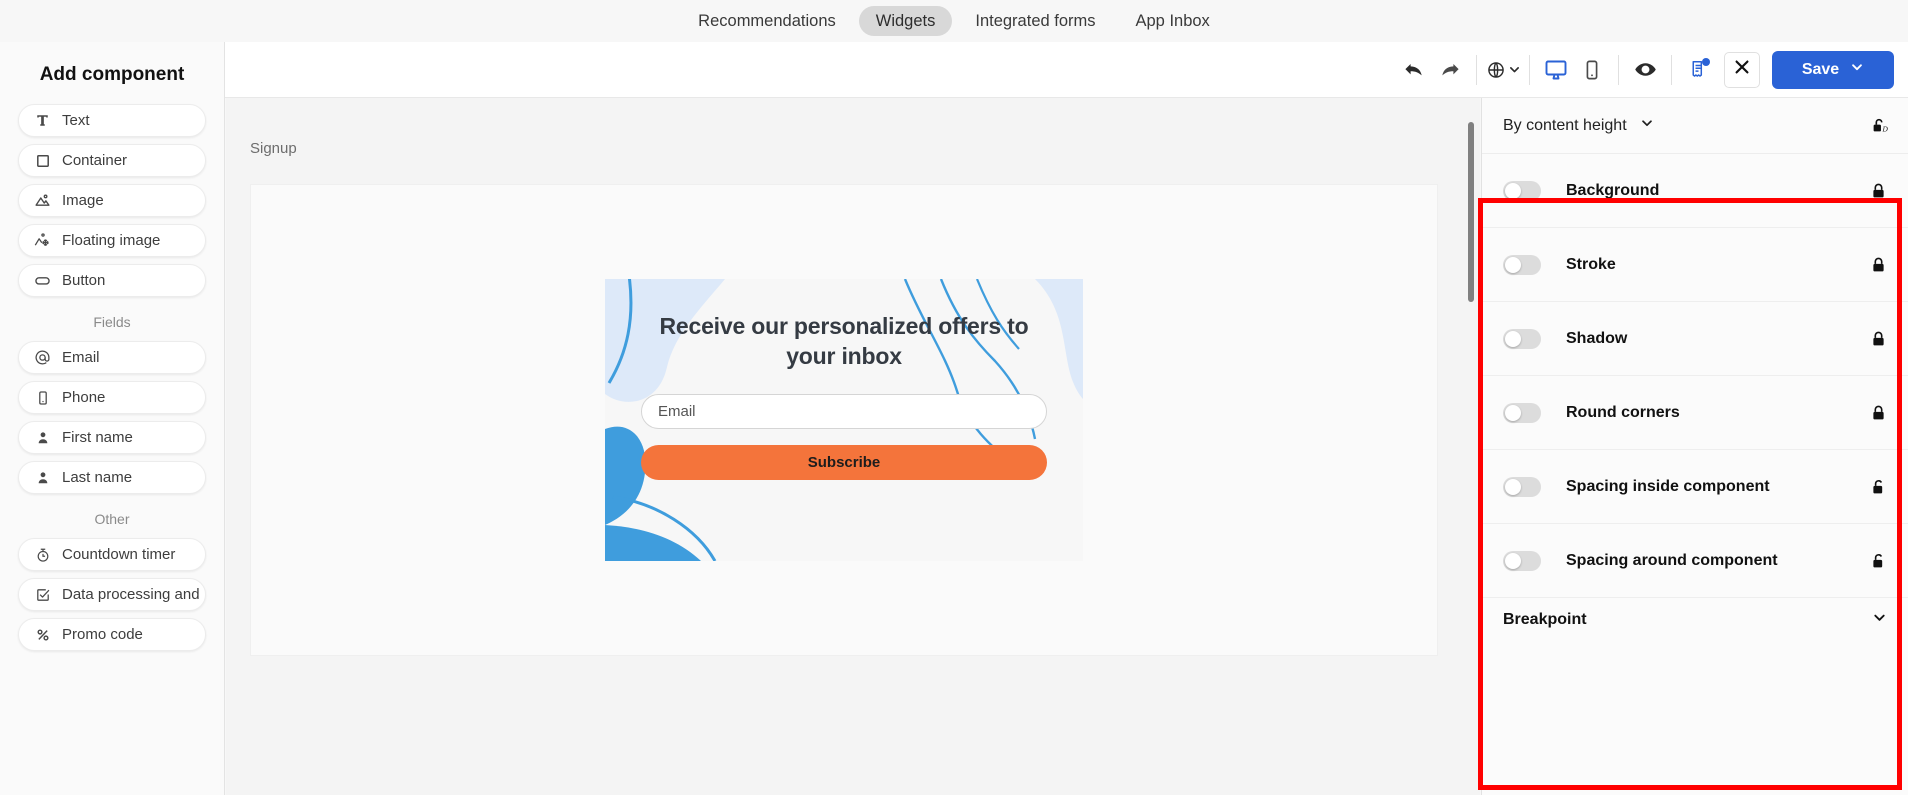 The width and height of the screenshot is (1908, 795). What do you see at coordinates (42, 280) in the screenshot?
I see `button-icon` at bounding box center [42, 280].